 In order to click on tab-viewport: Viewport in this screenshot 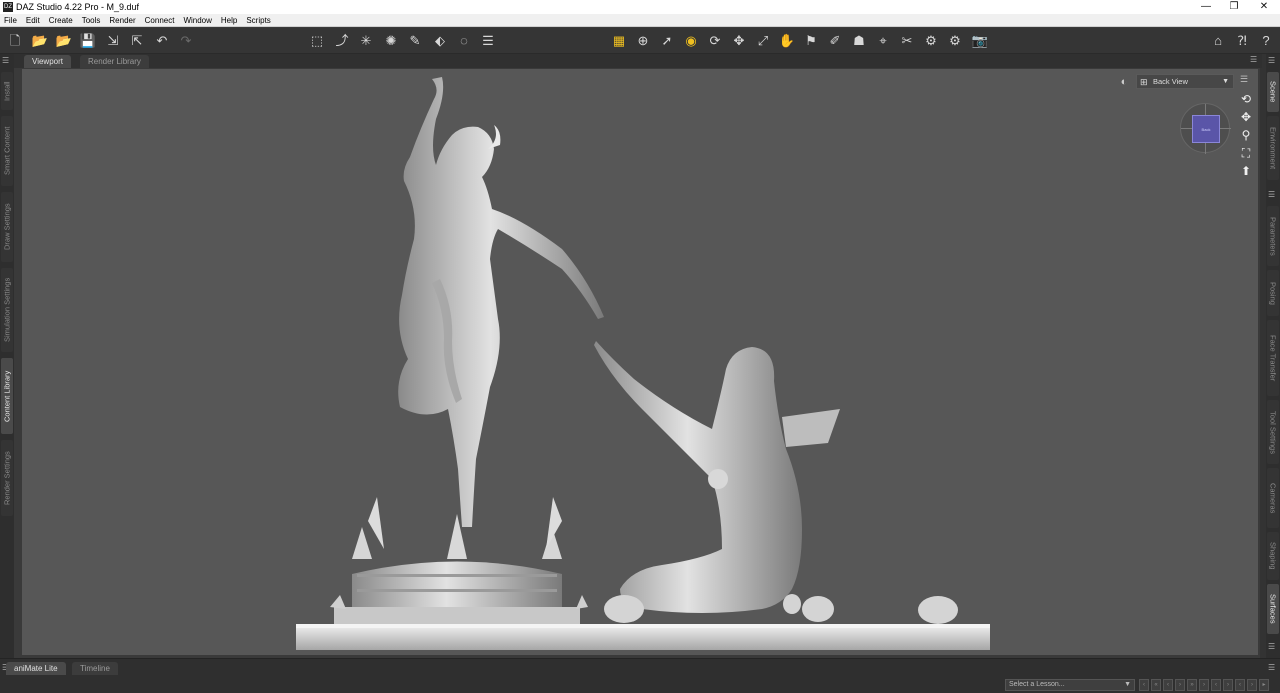, I will do `click(47, 61)`.